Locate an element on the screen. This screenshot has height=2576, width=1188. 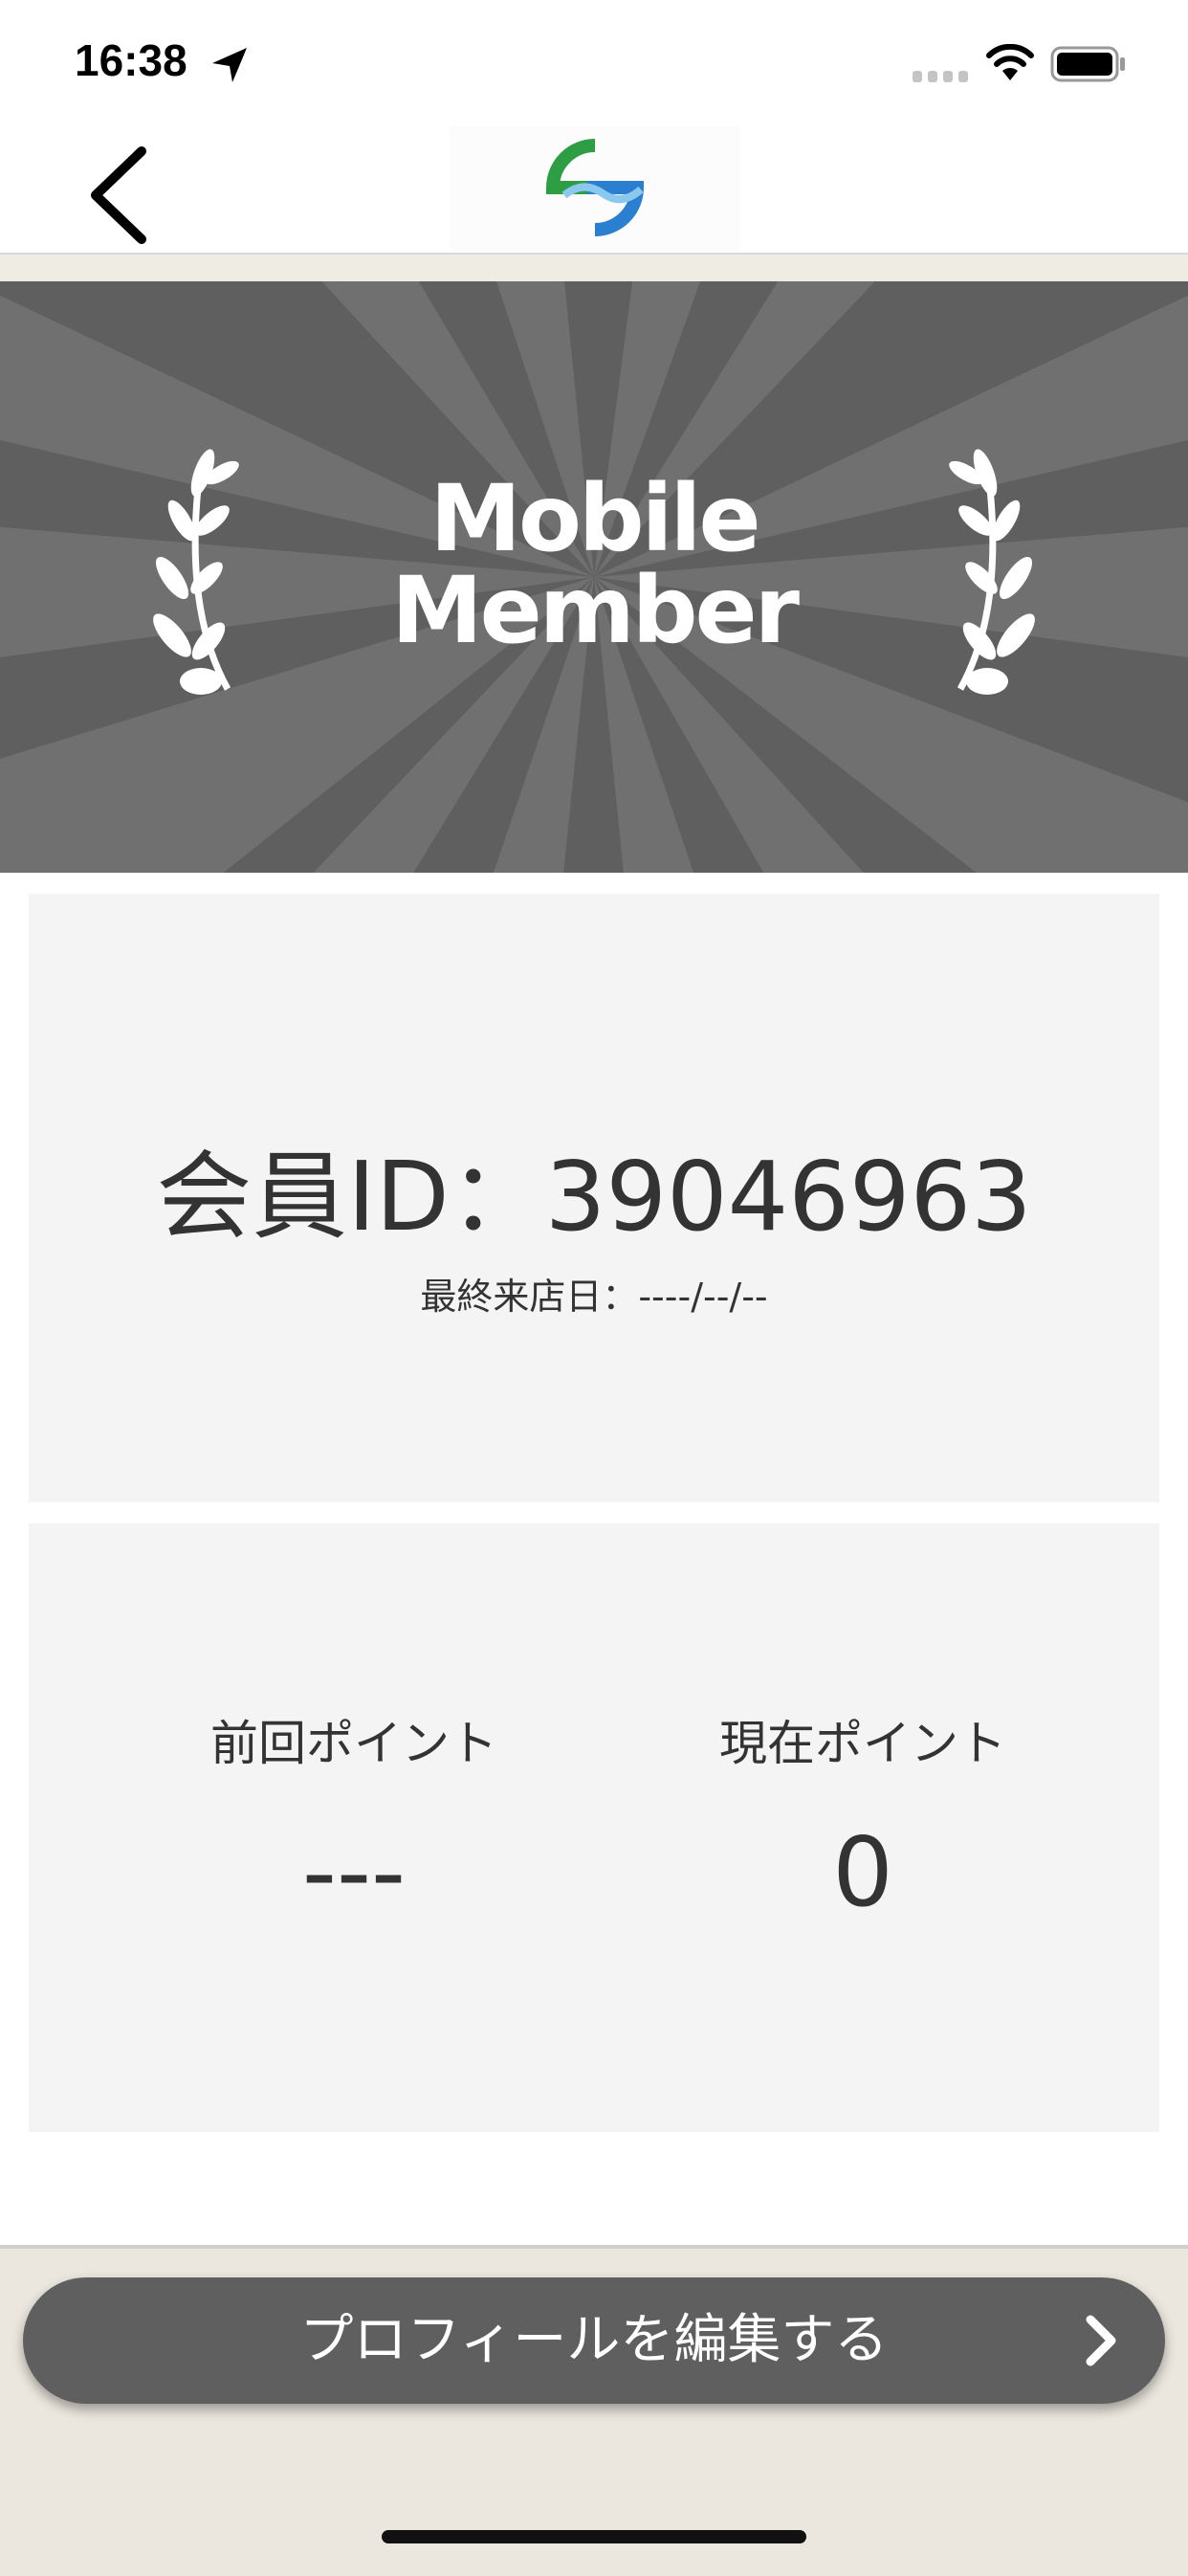
hero-title: Mobile Member is located at coordinates (594, 564).